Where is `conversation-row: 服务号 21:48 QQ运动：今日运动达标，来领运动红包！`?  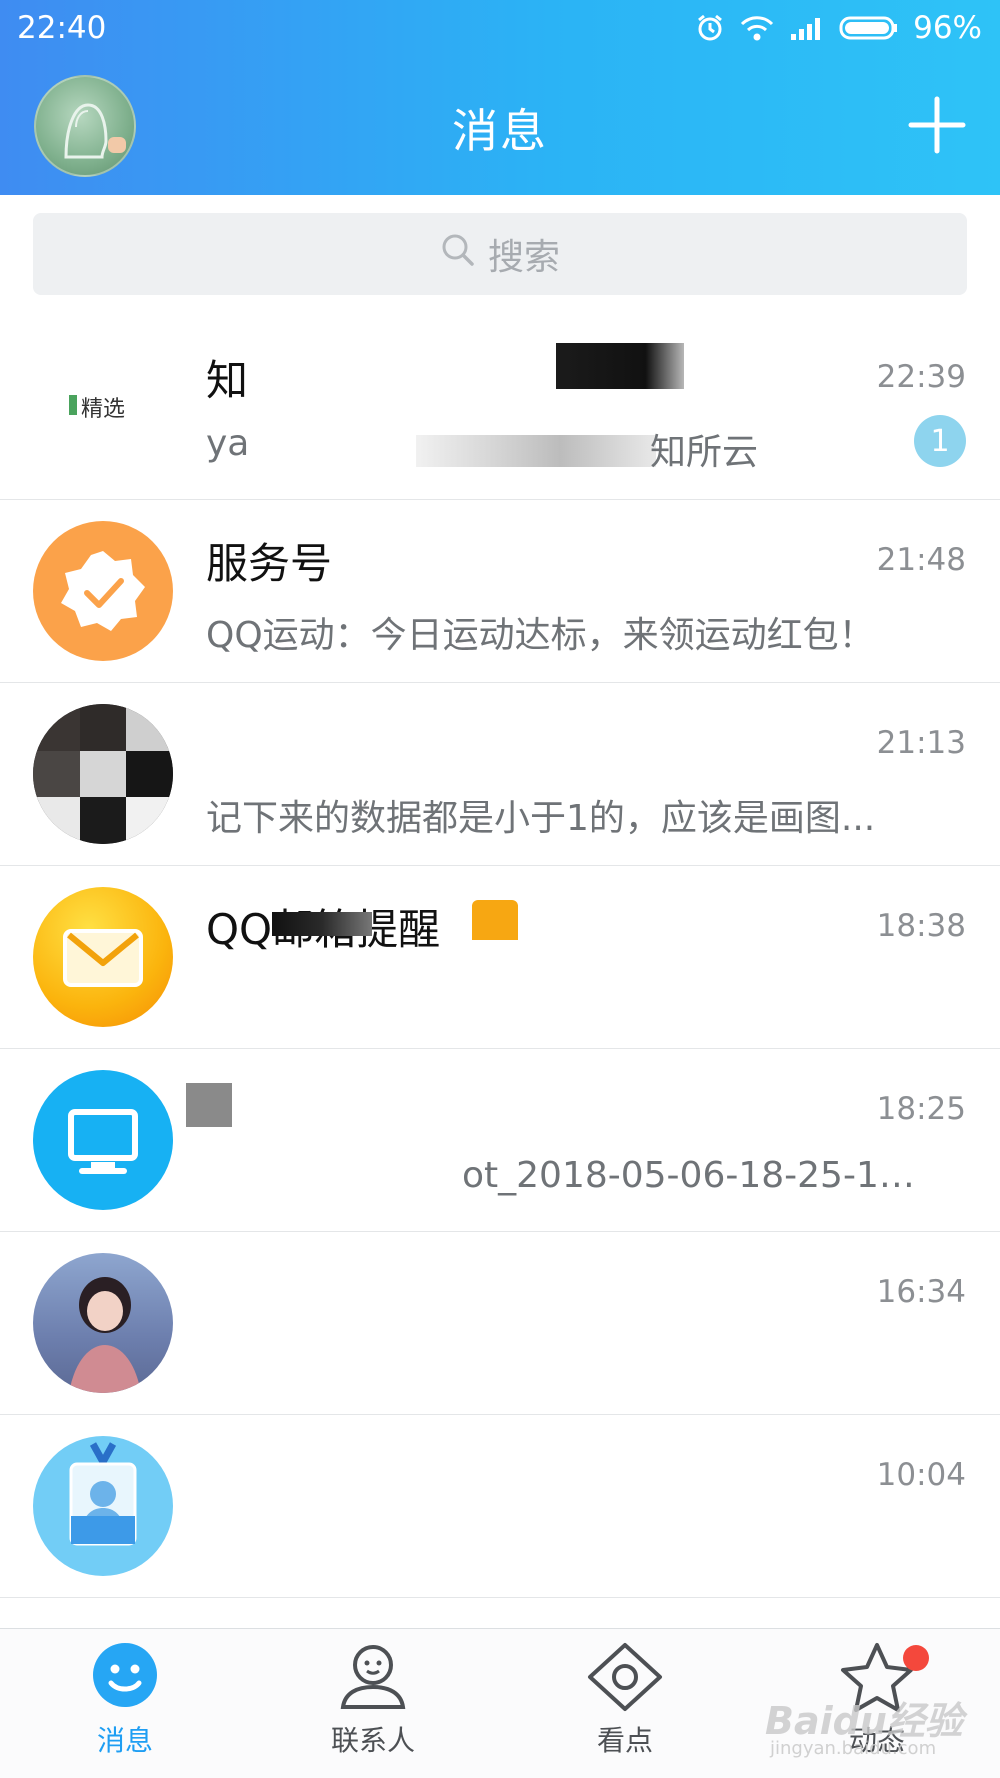 conversation-row: 服务号 21:48 QQ运动：今日运动达标，来领运动红包！ is located at coordinates (500, 591).